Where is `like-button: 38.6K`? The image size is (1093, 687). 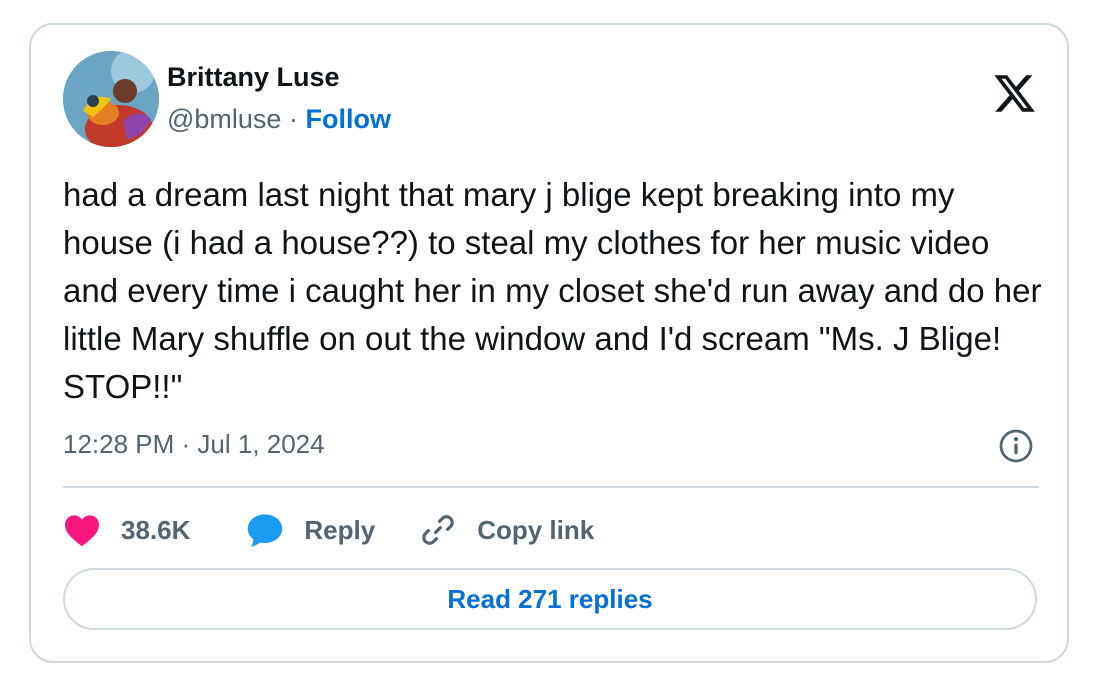
like-button: 38.6K is located at coordinates (126, 530).